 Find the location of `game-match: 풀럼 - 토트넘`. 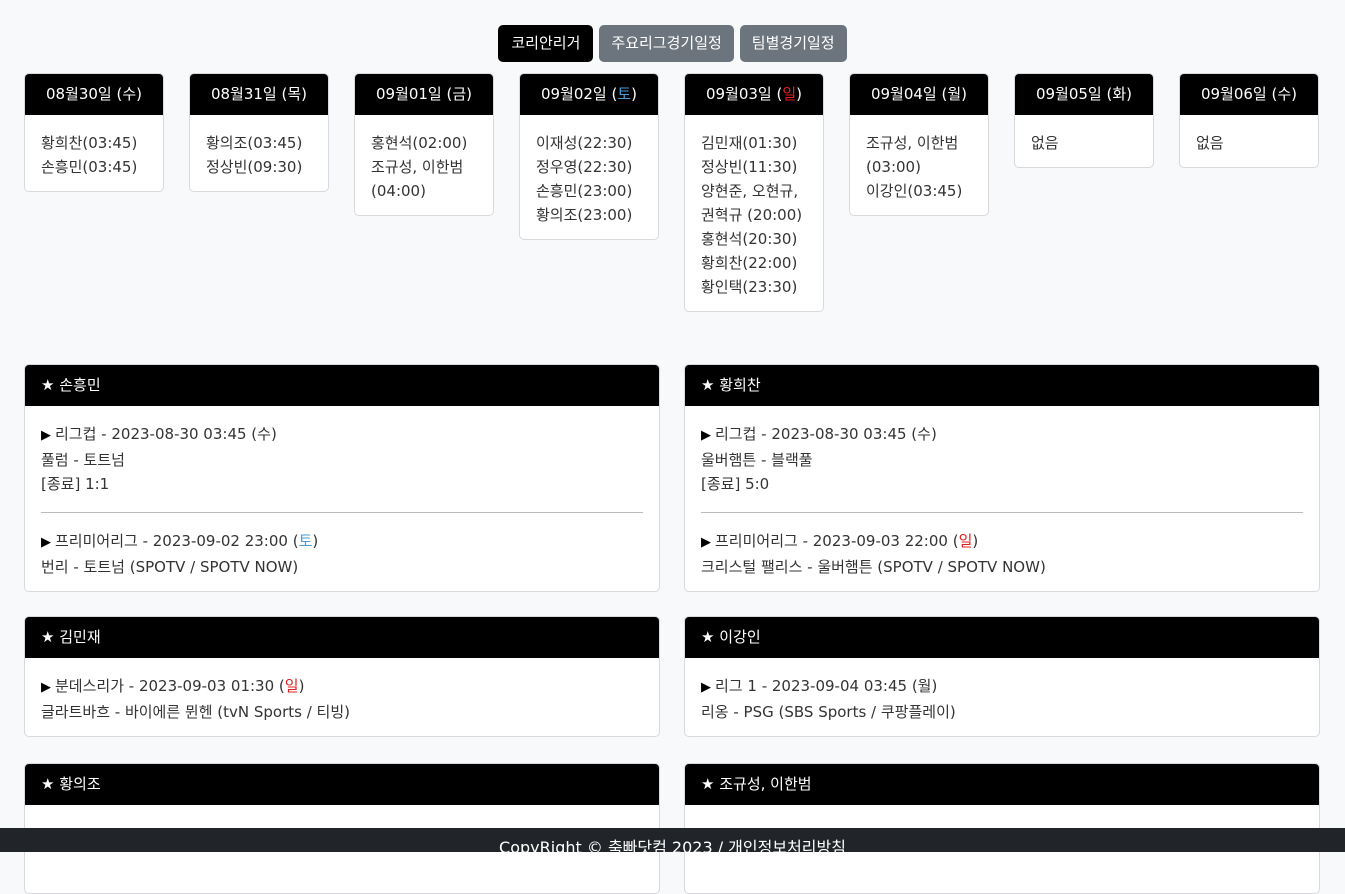

game-match: 풀럼 - 토트넘 is located at coordinates (83, 460).